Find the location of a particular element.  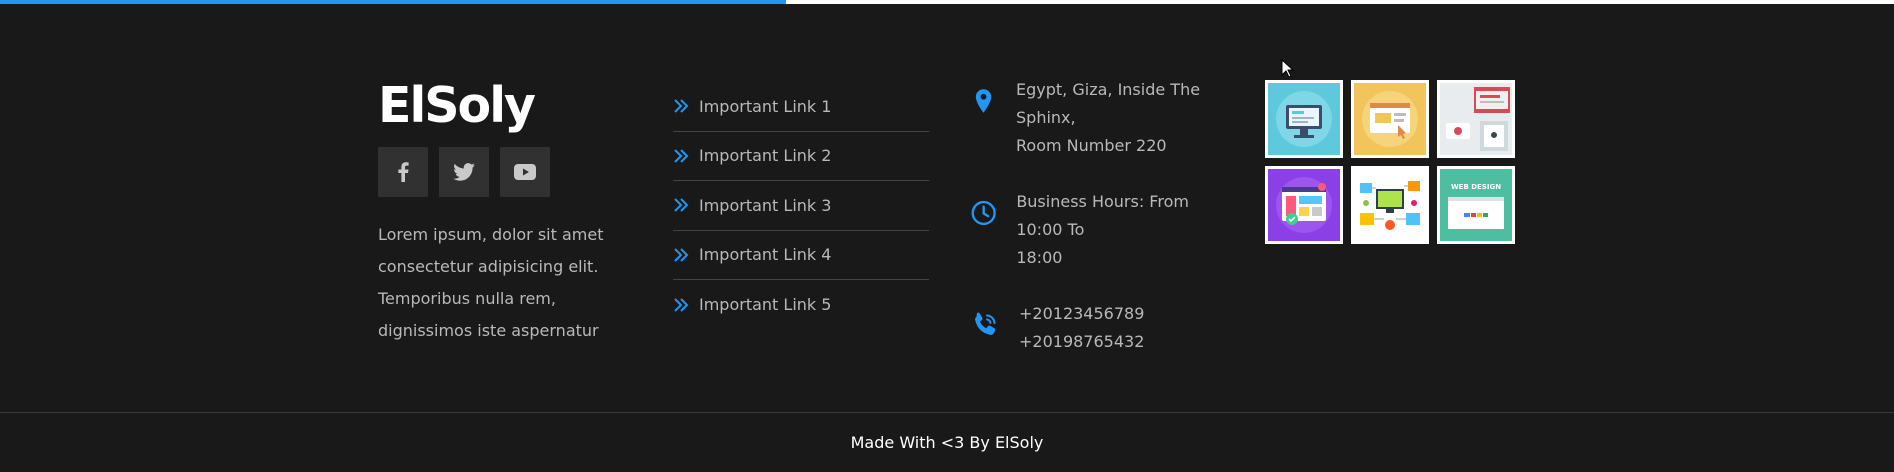

facebook-link is located at coordinates (403, 172).